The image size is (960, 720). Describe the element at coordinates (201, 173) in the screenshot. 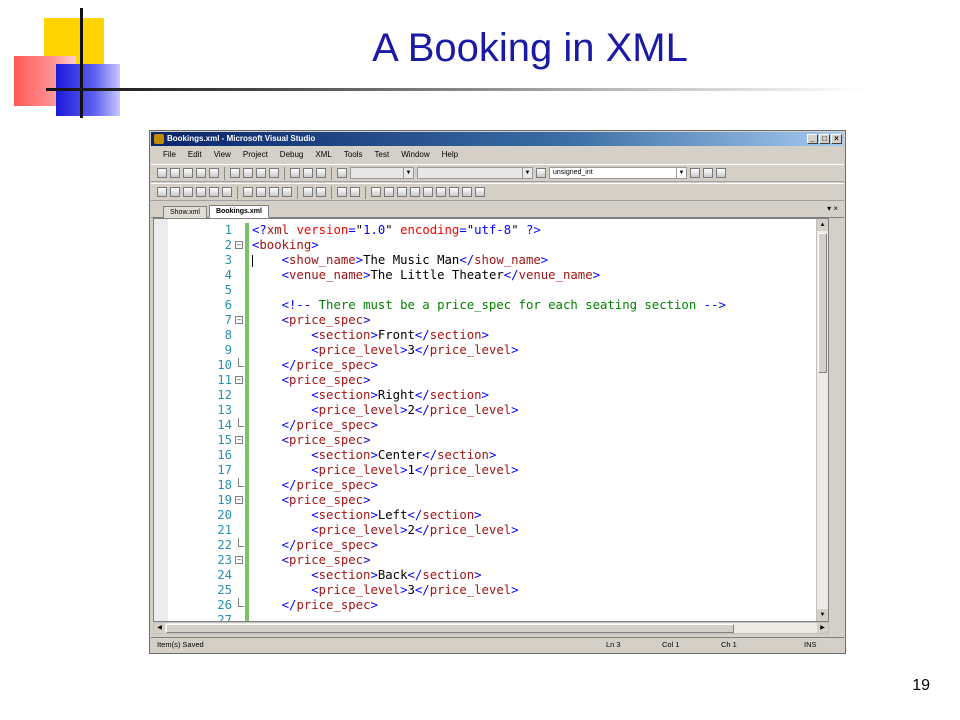

I see `save-icon` at that location.